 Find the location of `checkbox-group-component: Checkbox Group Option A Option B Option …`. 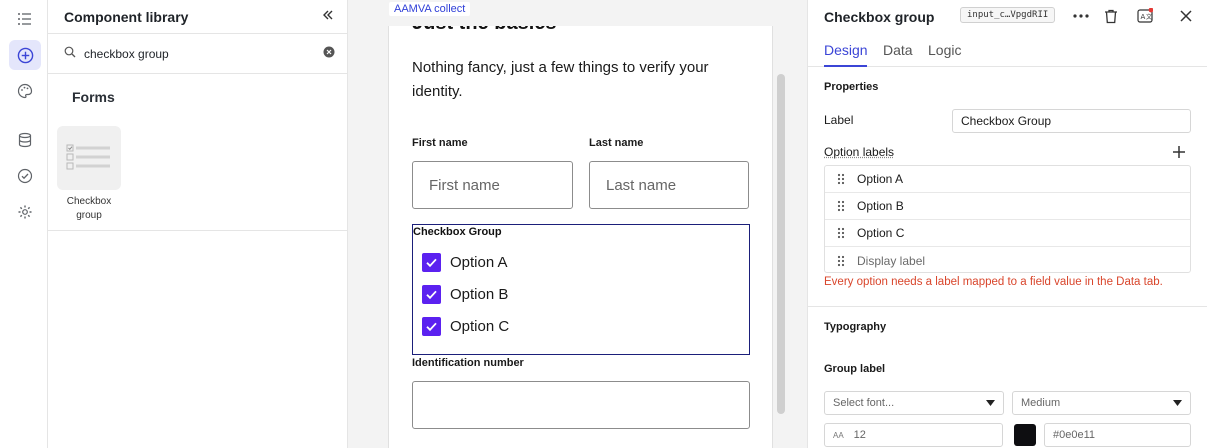

checkbox-group-component: Checkbox Group Option A Option B Option … is located at coordinates (581, 289).